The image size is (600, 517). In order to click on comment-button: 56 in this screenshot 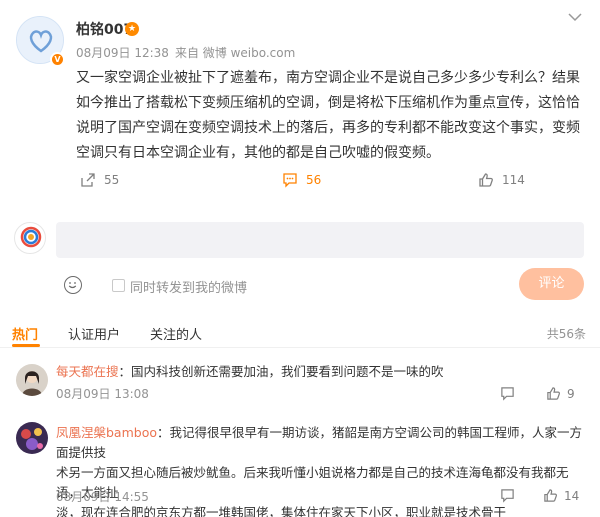, I will do `click(301, 180)`.